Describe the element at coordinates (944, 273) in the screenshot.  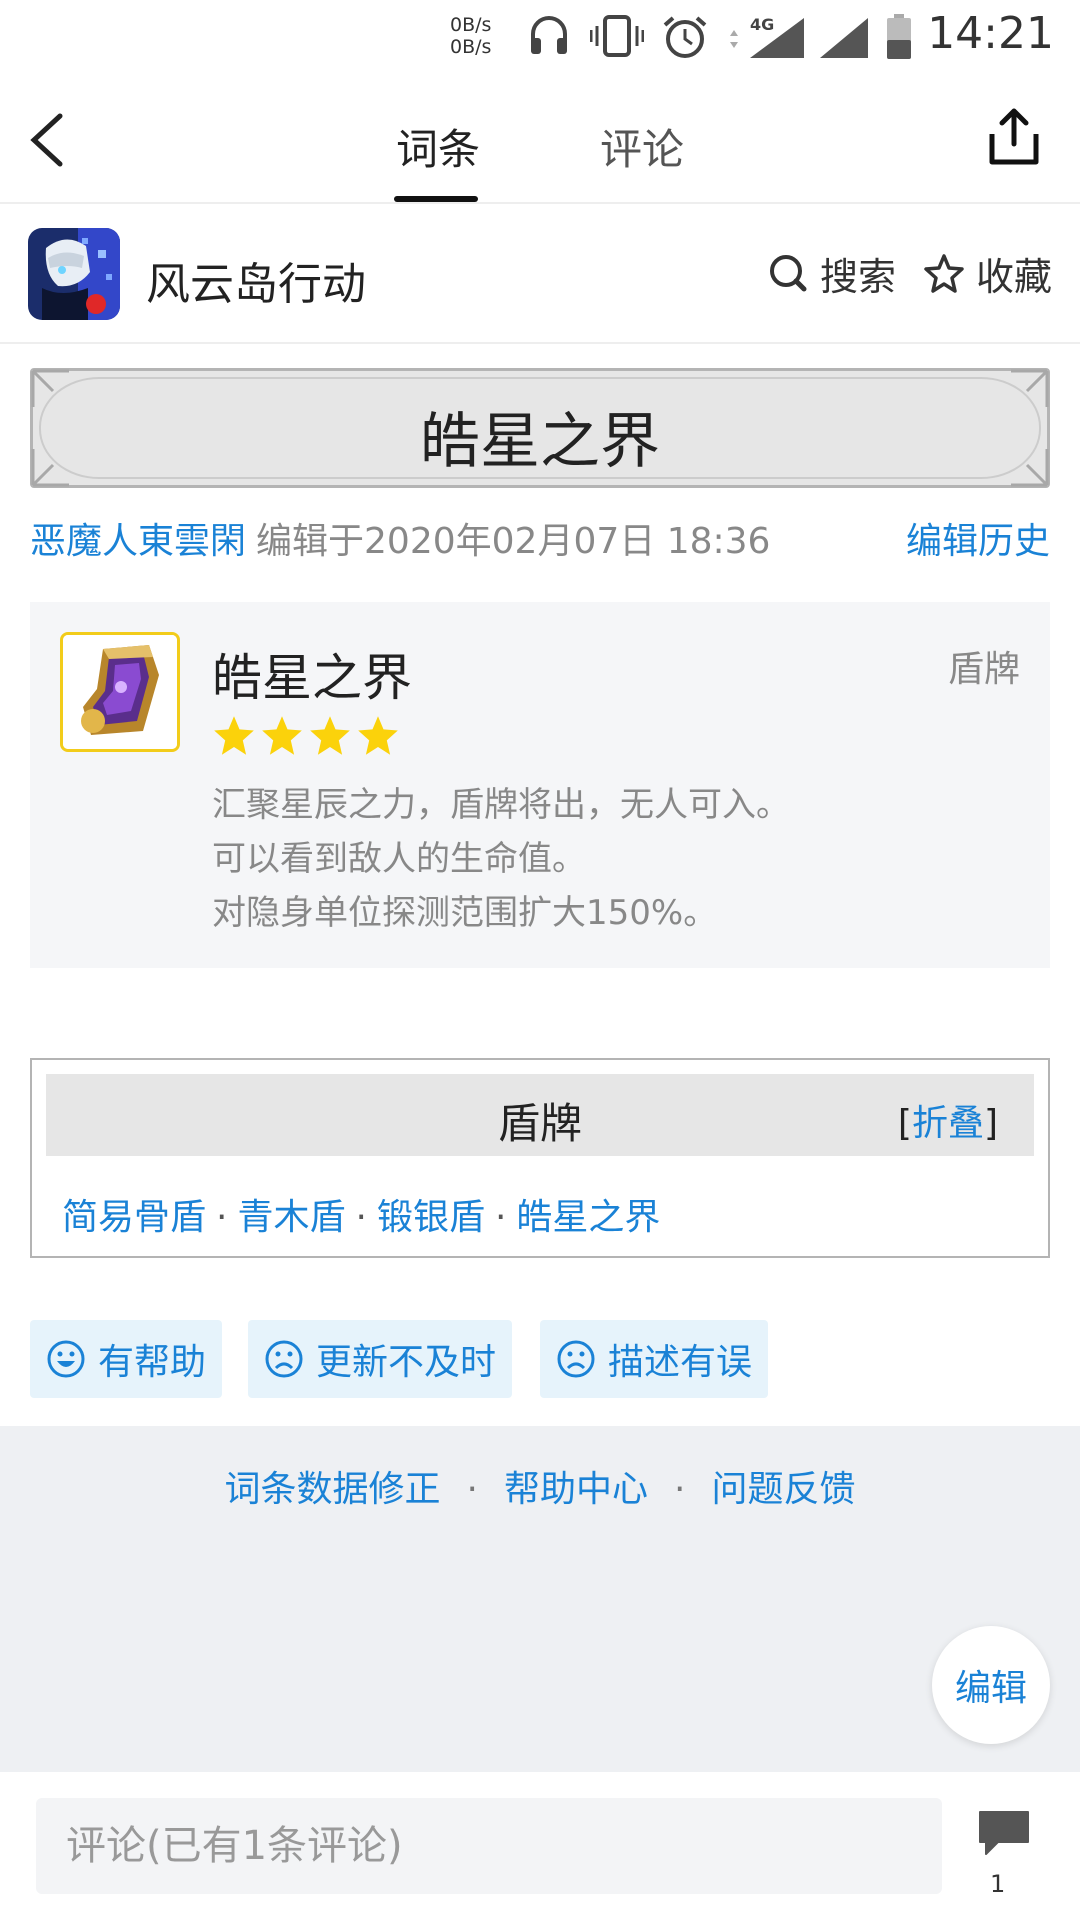
I see `star-outline-icon` at that location.